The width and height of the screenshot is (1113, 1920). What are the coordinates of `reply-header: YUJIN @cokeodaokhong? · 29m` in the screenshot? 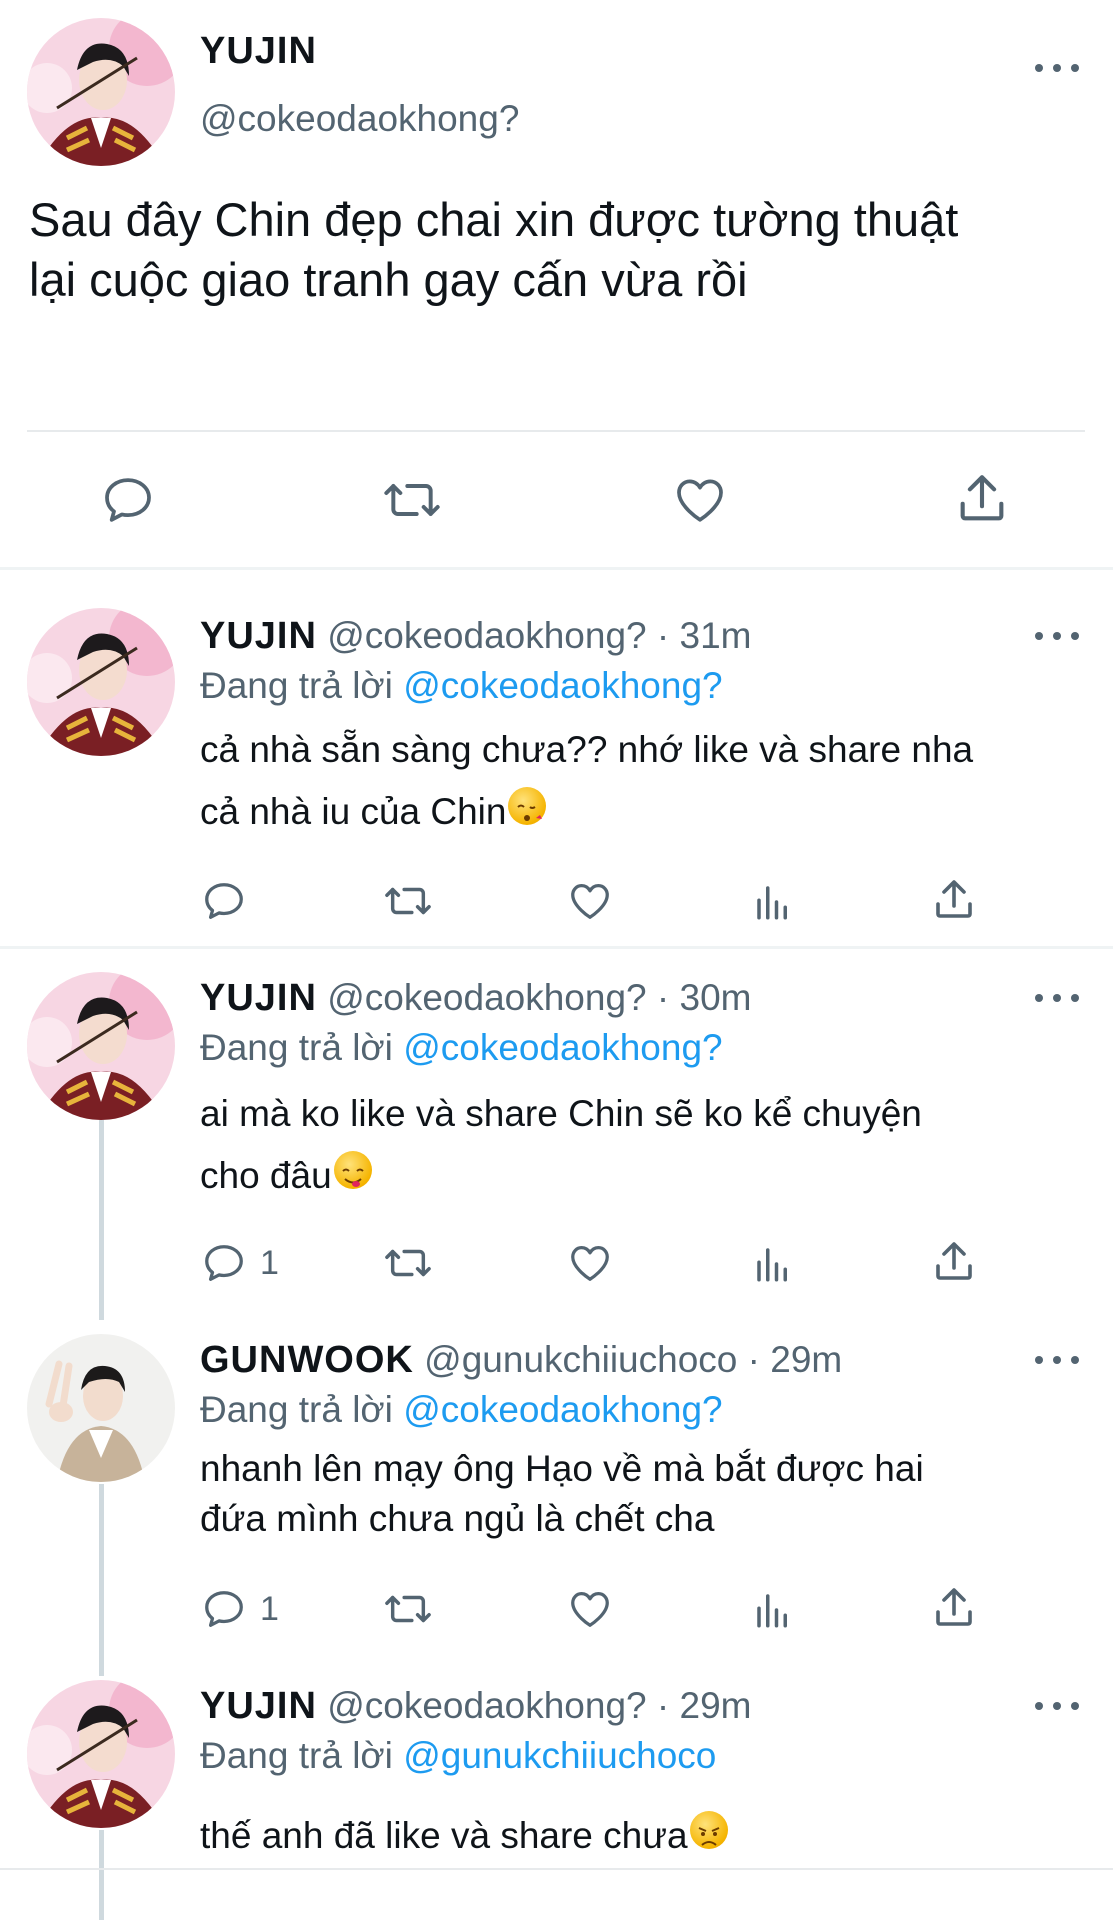 It's located at (476, 1706).